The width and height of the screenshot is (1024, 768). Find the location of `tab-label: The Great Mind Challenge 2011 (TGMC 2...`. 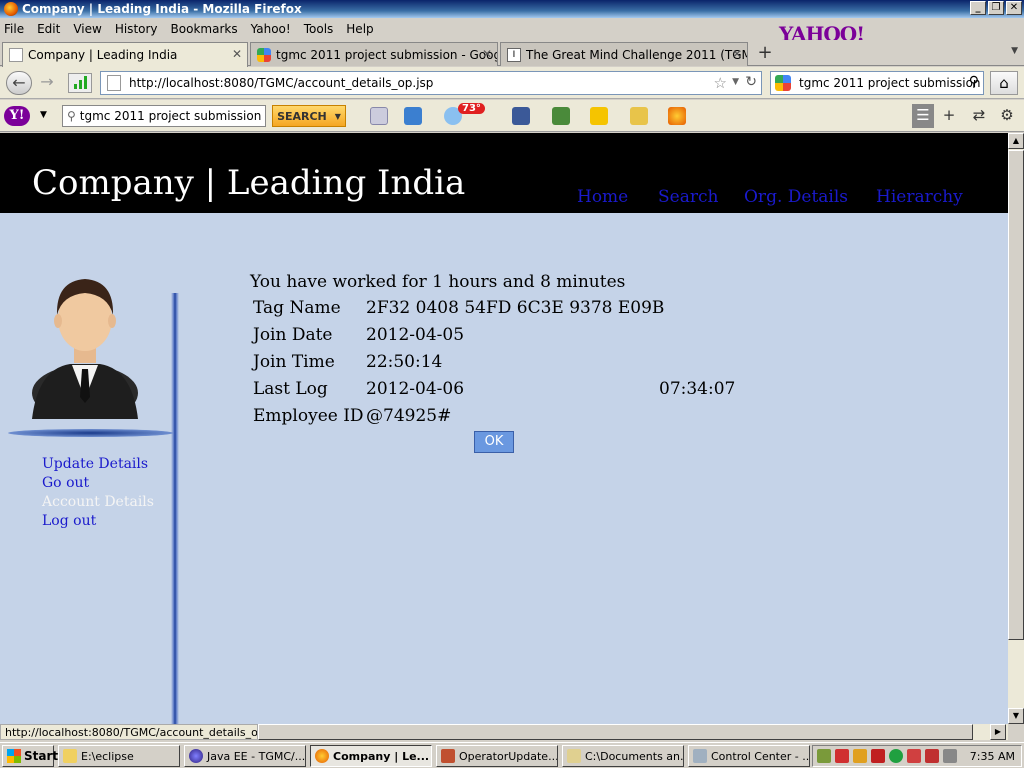

tab-label: The Great Mind Challenge 2011 (TGMC 2... is located at coordinates (636, 54).